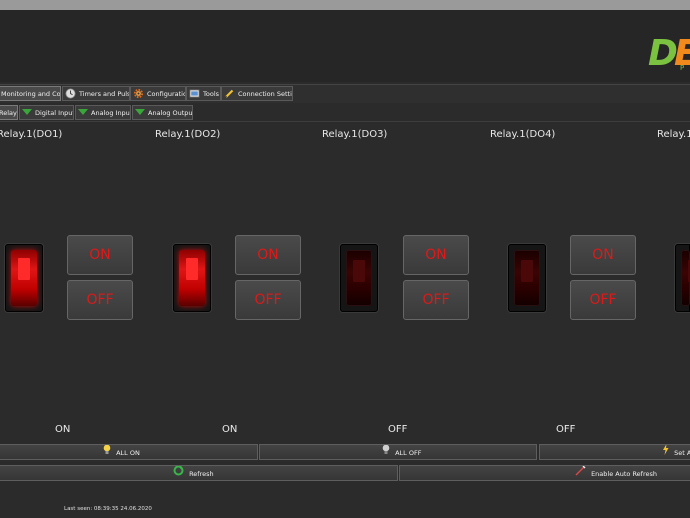 Image resolution: width=690 pixels, height=518 pixels. Describe the element at coordinates (682, 453) in the screenshot. I see `set-all-label: Set Al` at that location.